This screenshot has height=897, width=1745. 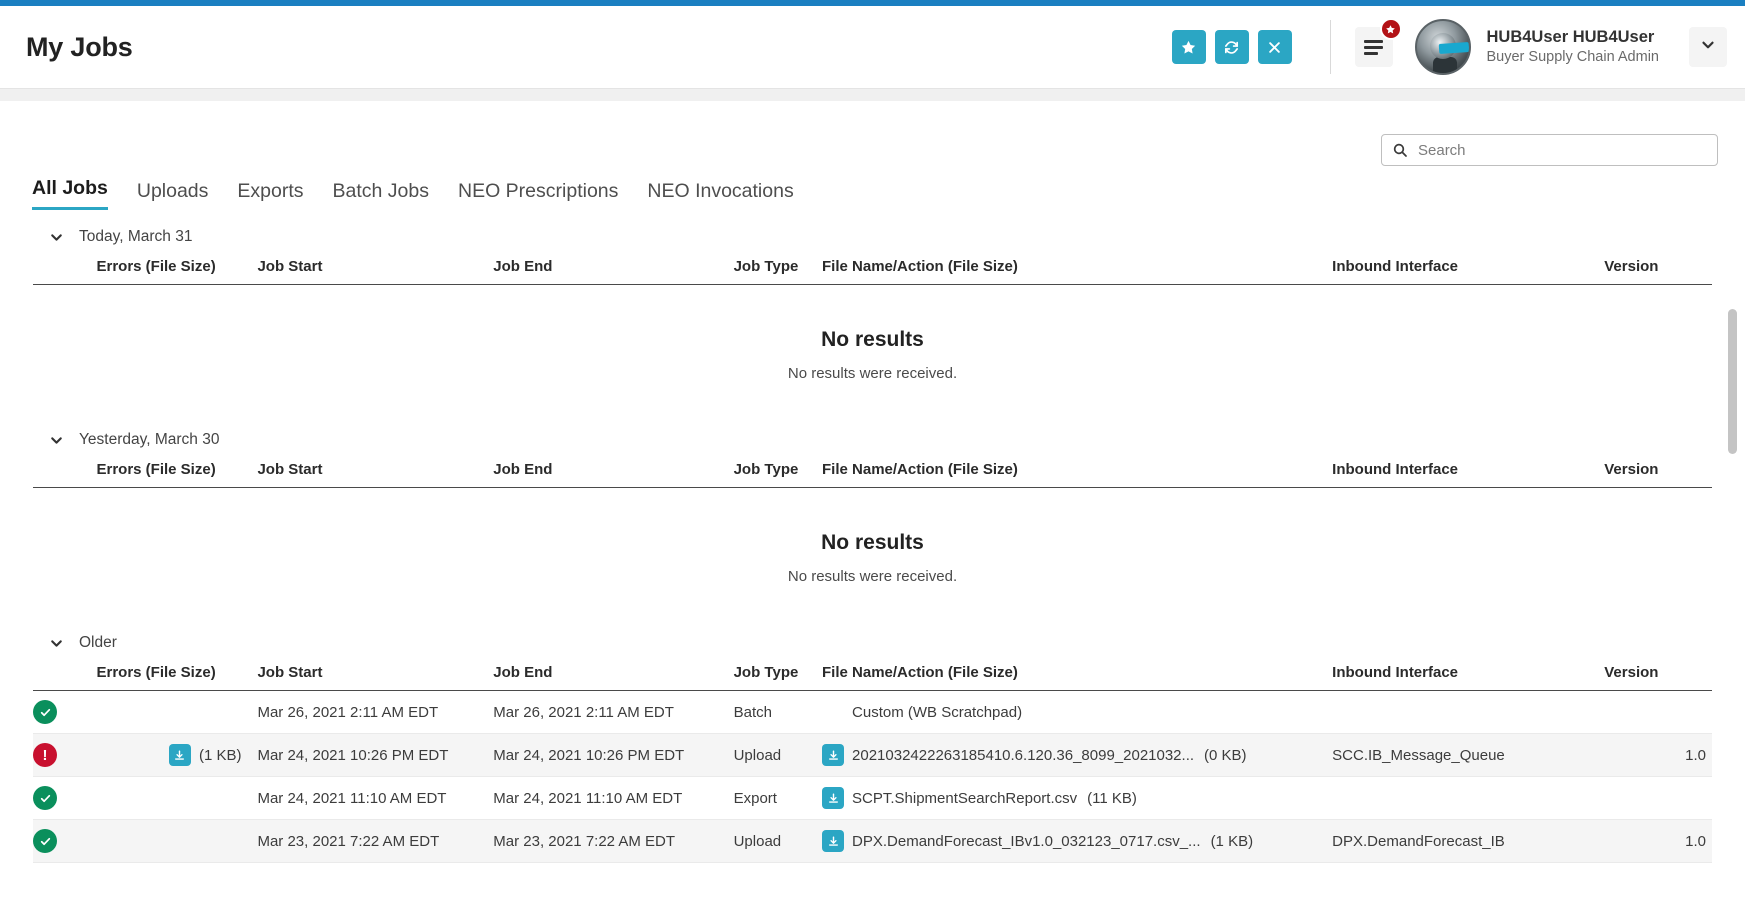 What do you see at coordinates (65, 755) in the screenshot?
I see `cell-status: !` at bounding box center [65, 755].